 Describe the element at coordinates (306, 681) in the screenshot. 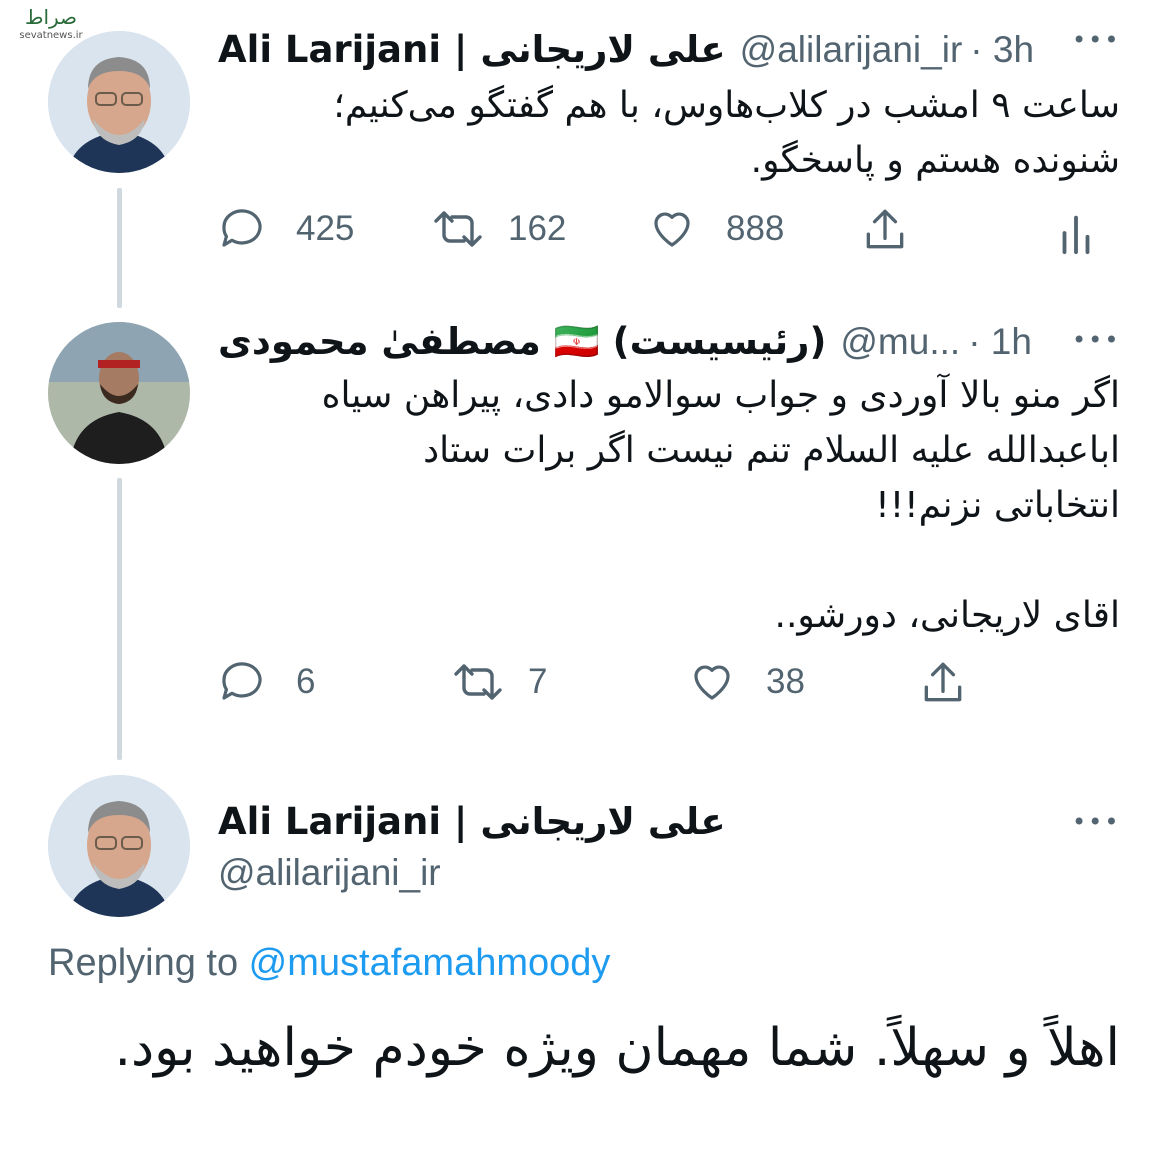

I see `reply-count: 6` at that location.